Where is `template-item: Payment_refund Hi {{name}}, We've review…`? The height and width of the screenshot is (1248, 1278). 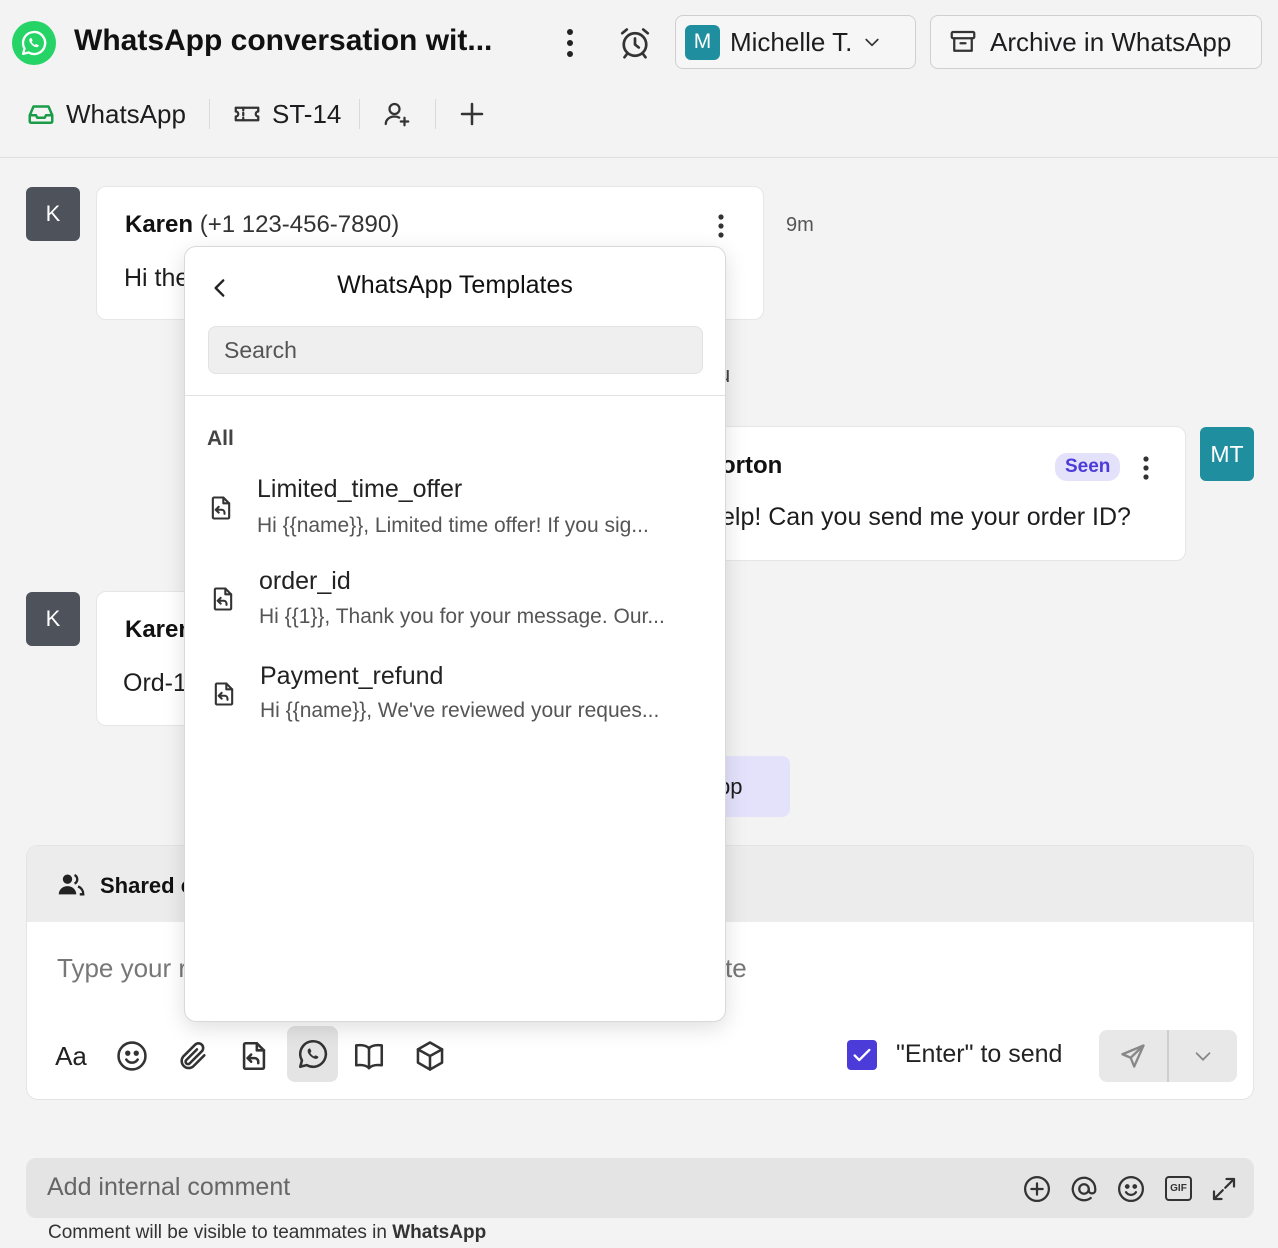
template-item: Payment_refund Hi {{name}}, We've review… is located at coordinates (455, 697).